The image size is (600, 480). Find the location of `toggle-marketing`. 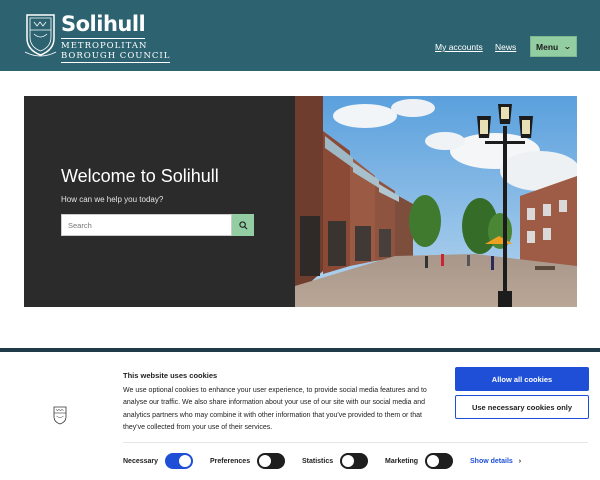

toggle-marketing is located at coordinates (439, 461).